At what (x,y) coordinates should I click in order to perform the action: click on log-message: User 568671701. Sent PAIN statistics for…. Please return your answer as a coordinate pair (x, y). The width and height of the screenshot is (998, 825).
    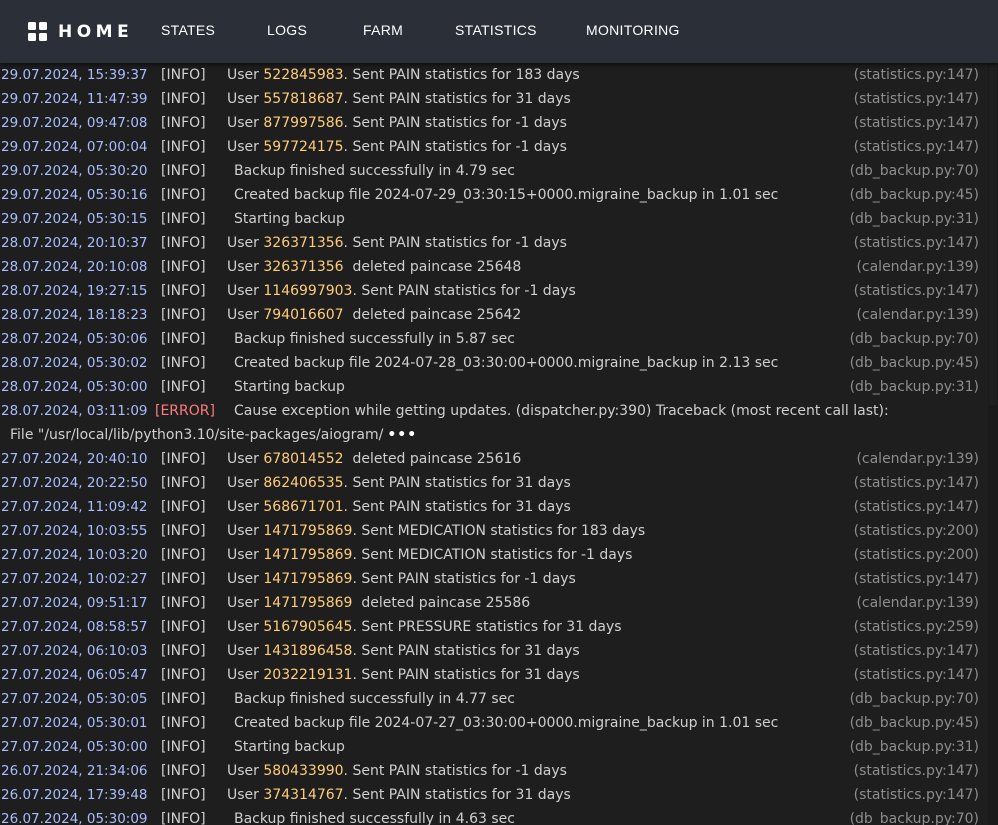
    Looking at the image, I should click on (399, 507).